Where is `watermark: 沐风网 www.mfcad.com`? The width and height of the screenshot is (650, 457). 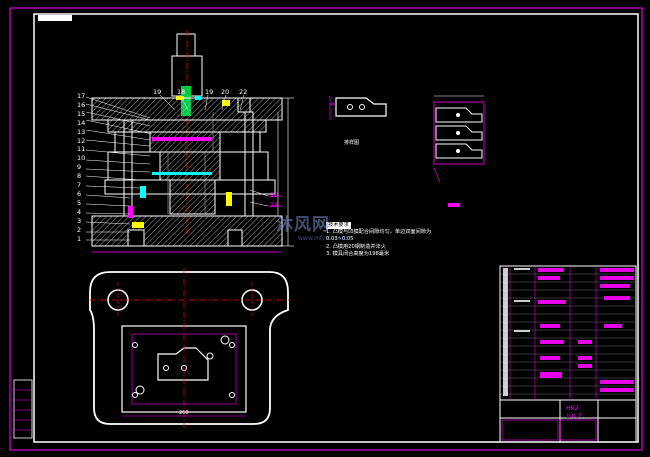 watermark: 沐风网 www.mfcad.com is located at coordinates (312, 226).